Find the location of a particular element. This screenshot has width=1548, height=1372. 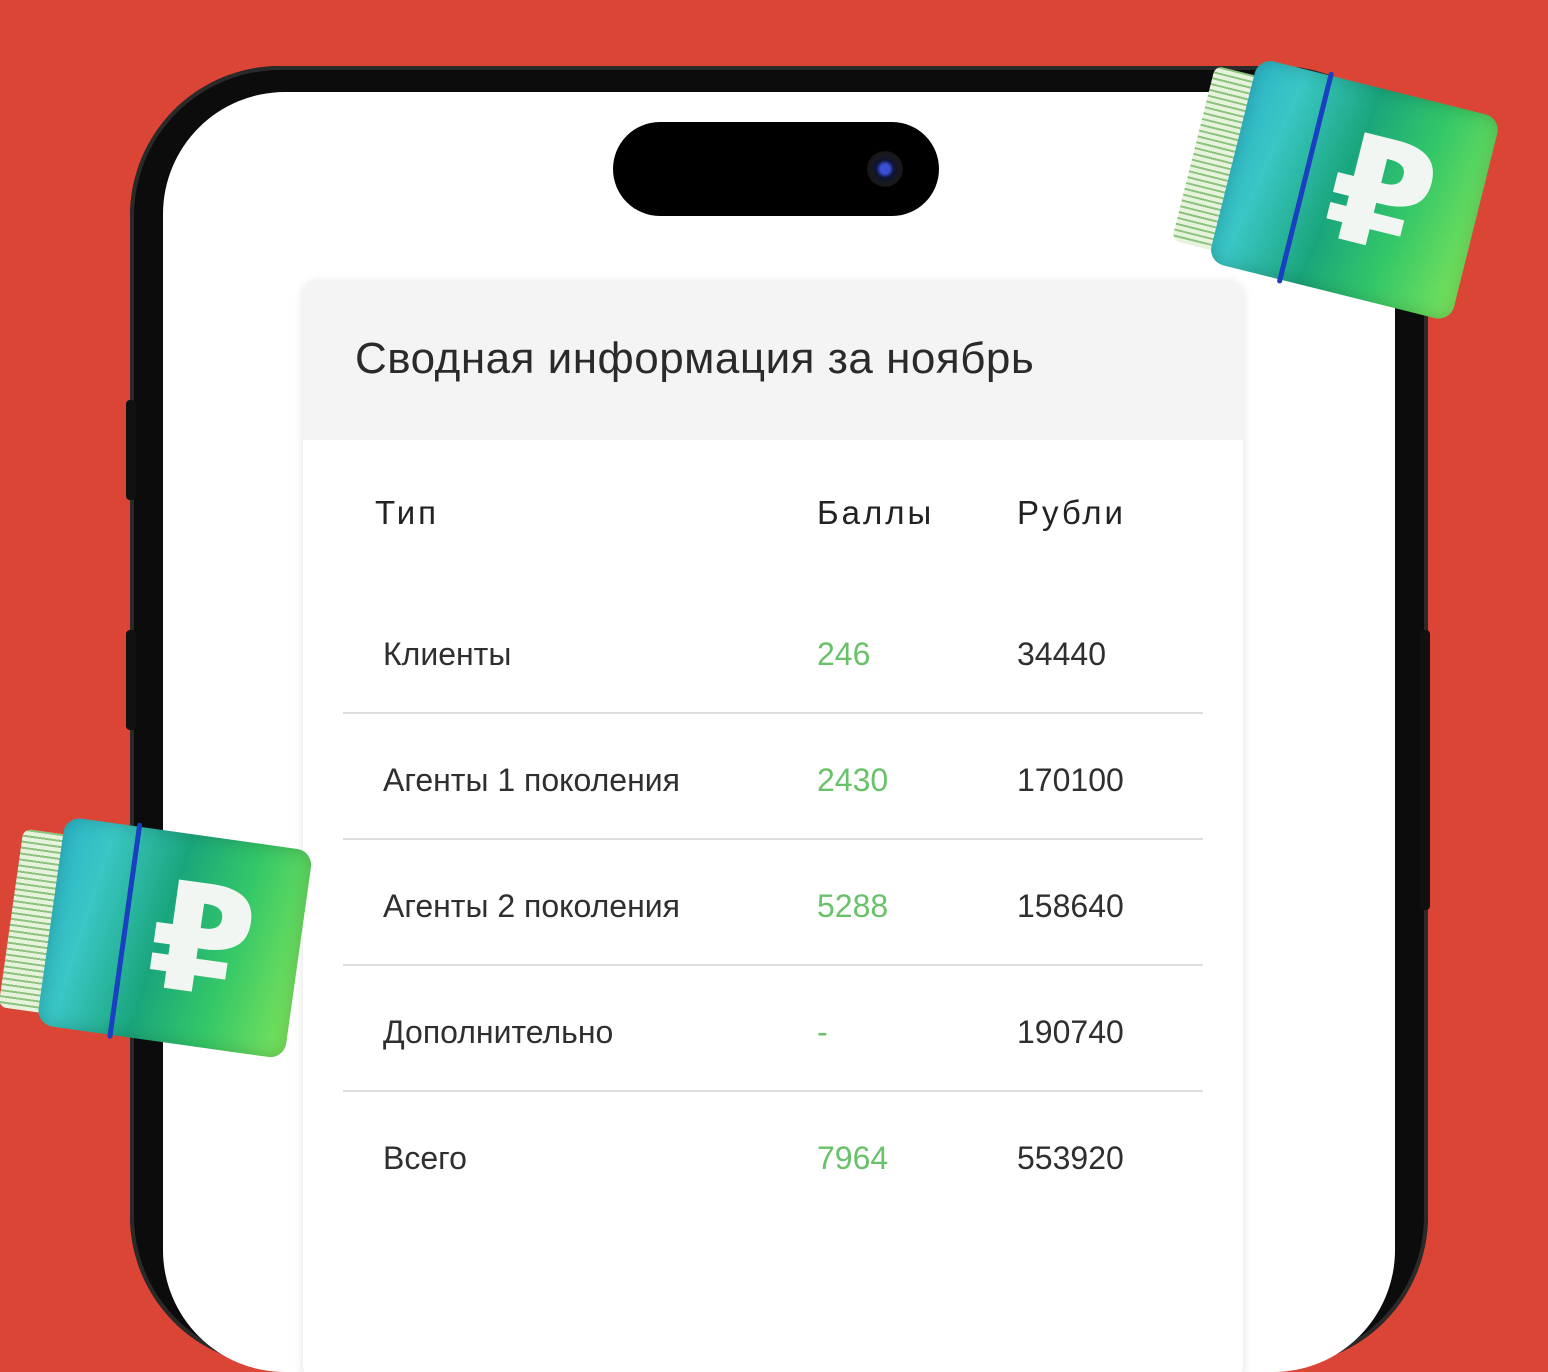

row-rubles: 158640 is located at coordinates (1070, 906).